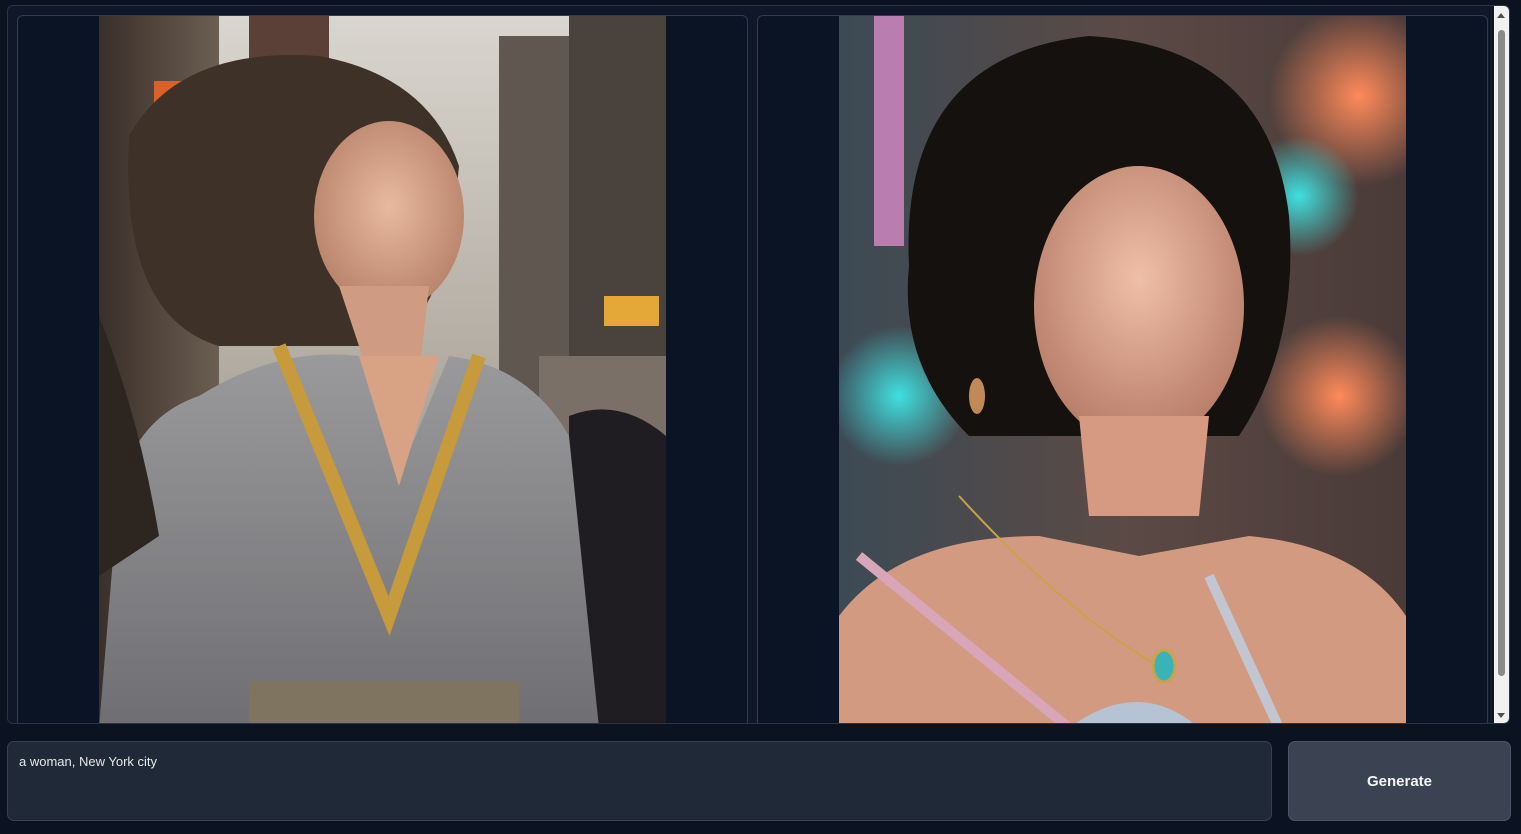 The image size is (1521, 834). Describe the element at coordinates (88, 761) in the screenshot. I see `prompt-text: a woman, New York city` at that location.